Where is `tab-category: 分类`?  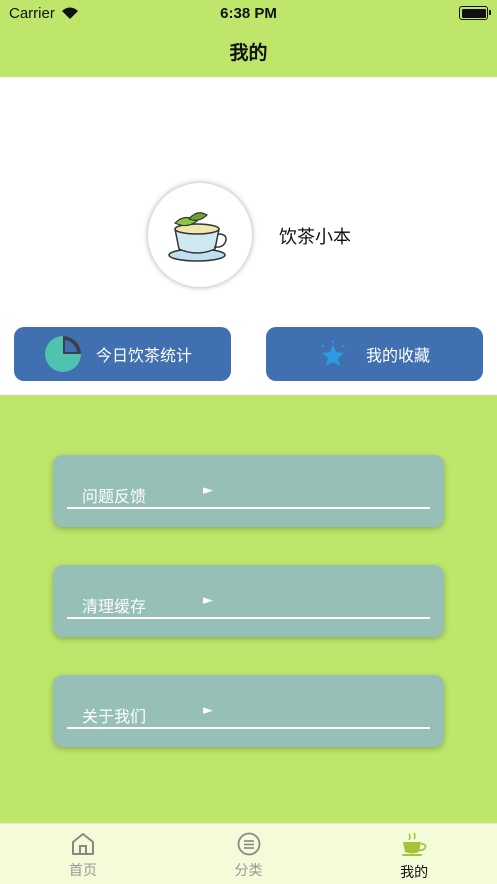
tab-category: 分类 is located at coordinates (249, 854).